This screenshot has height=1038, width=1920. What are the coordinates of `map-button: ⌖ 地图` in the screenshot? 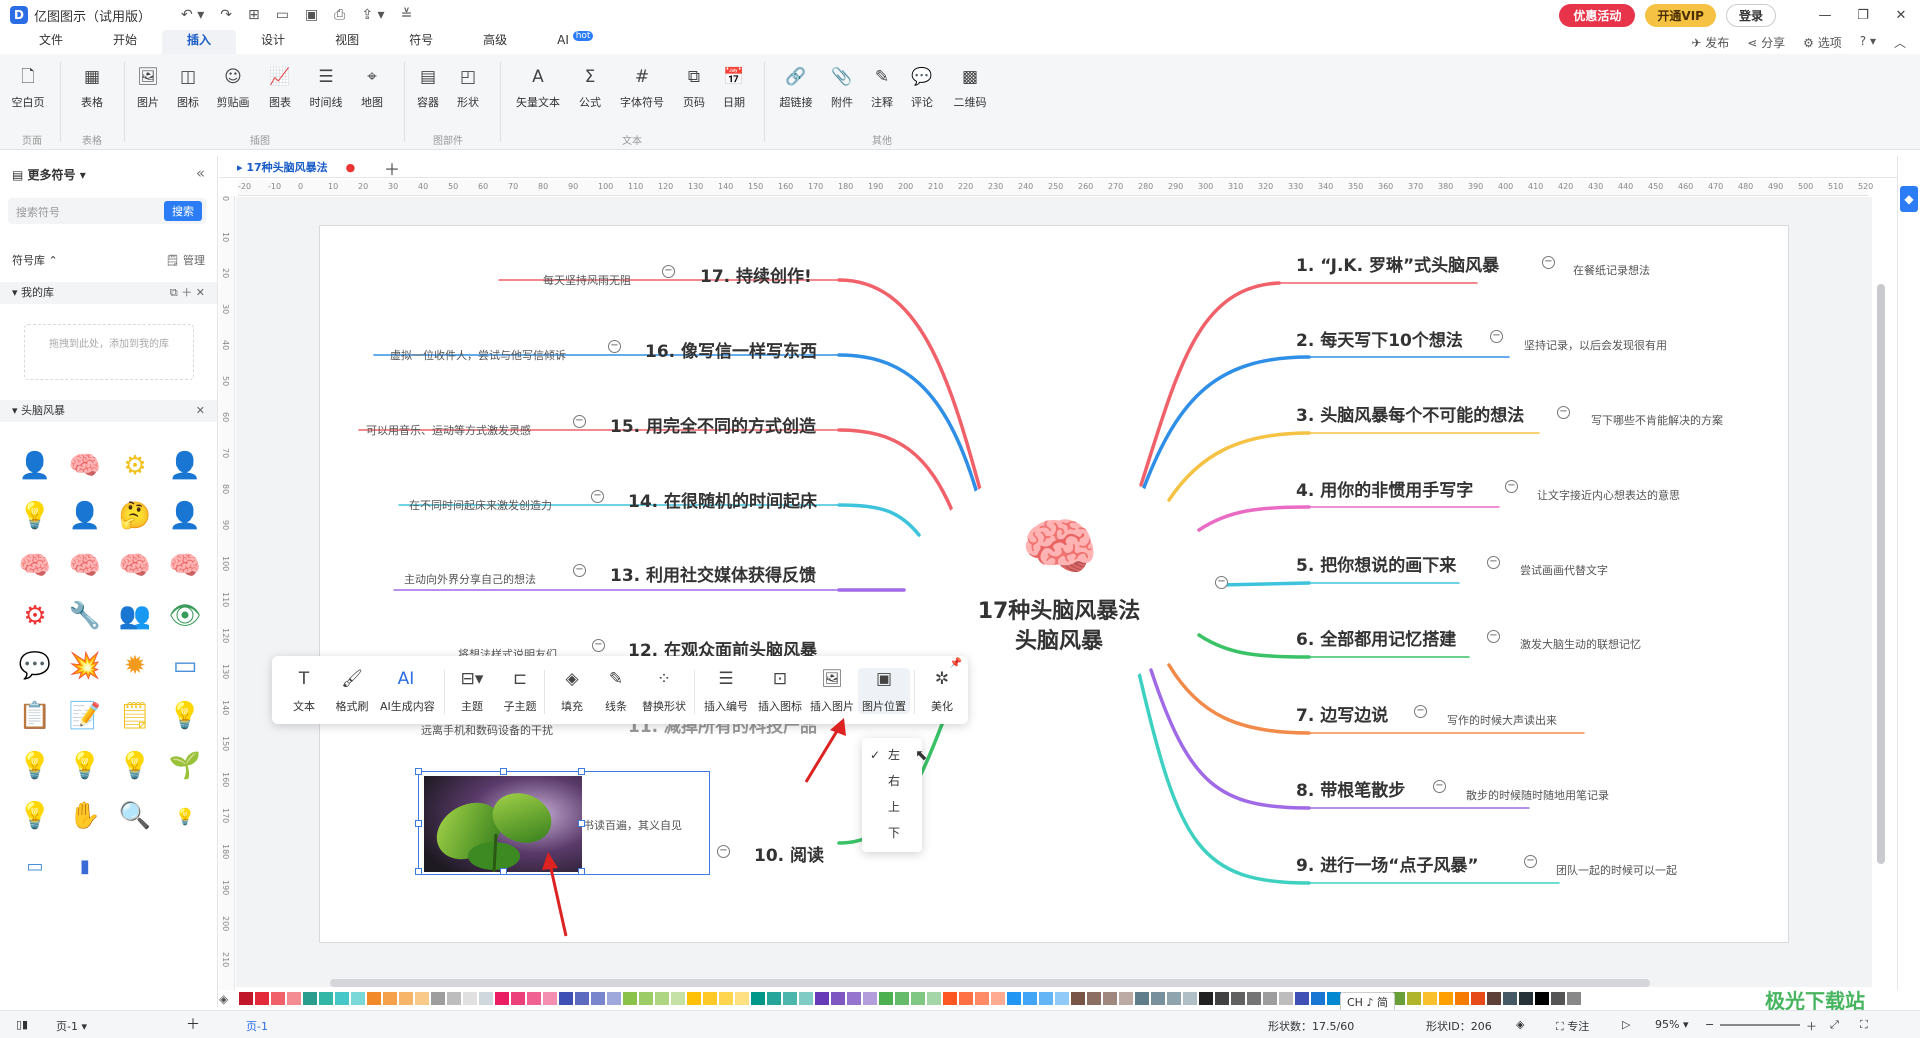 It's located at (372, 88).